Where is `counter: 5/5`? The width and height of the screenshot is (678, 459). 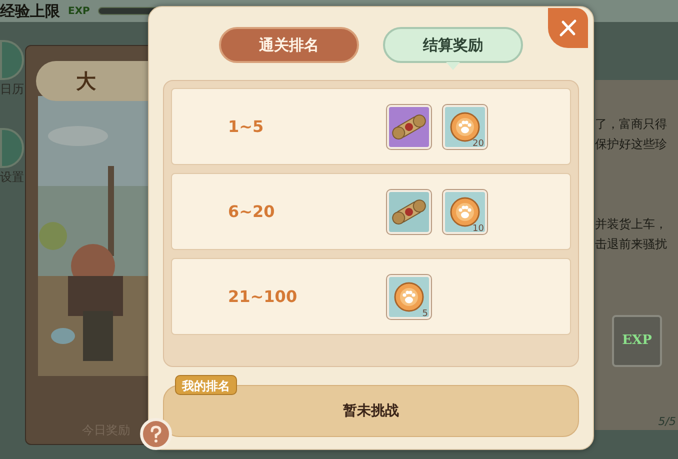 counter: 5/5 is located at coordinates (667, 422).